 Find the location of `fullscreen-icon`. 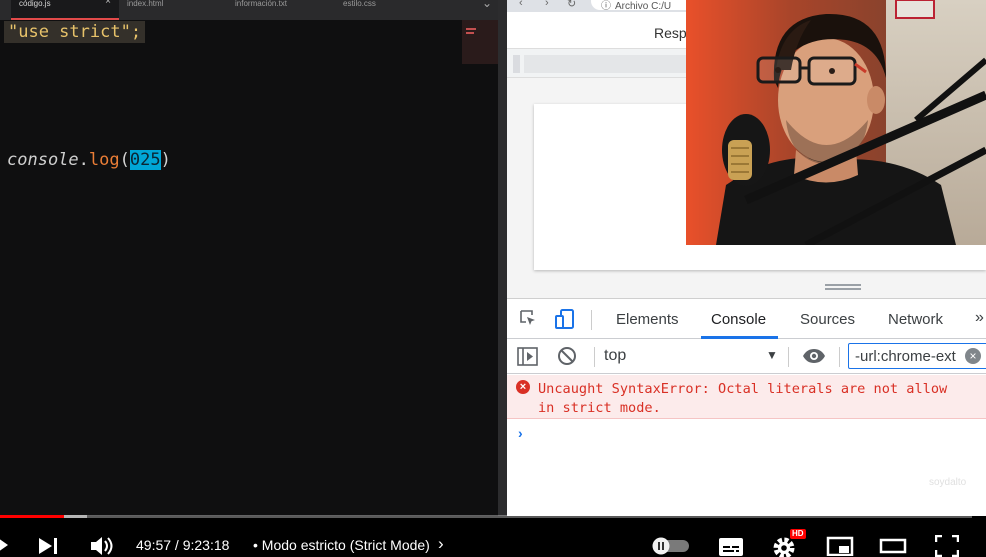

fullscreen-icon is located at coordinates (947, 546).